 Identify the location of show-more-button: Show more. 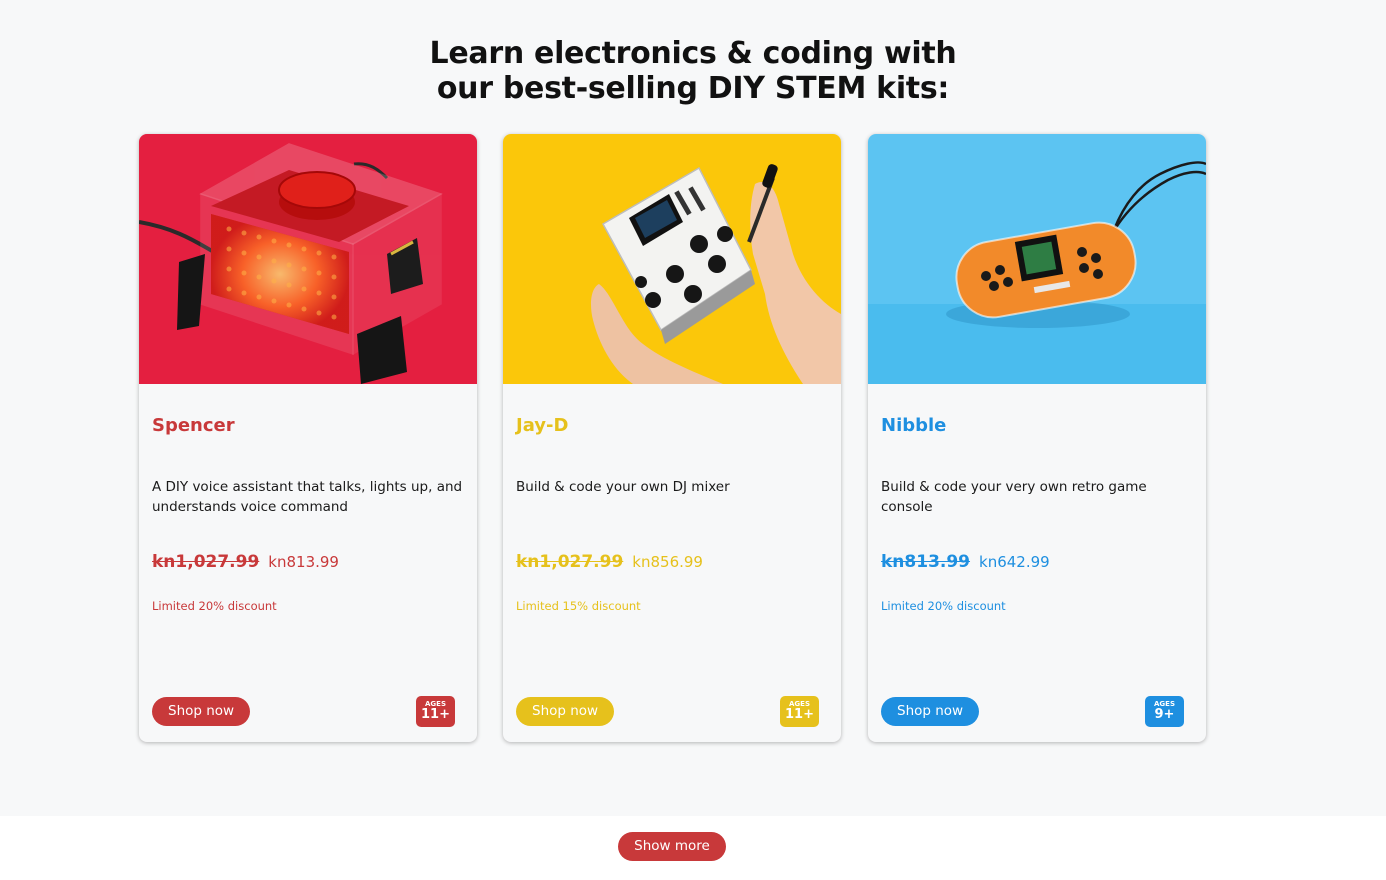
(672, 846).